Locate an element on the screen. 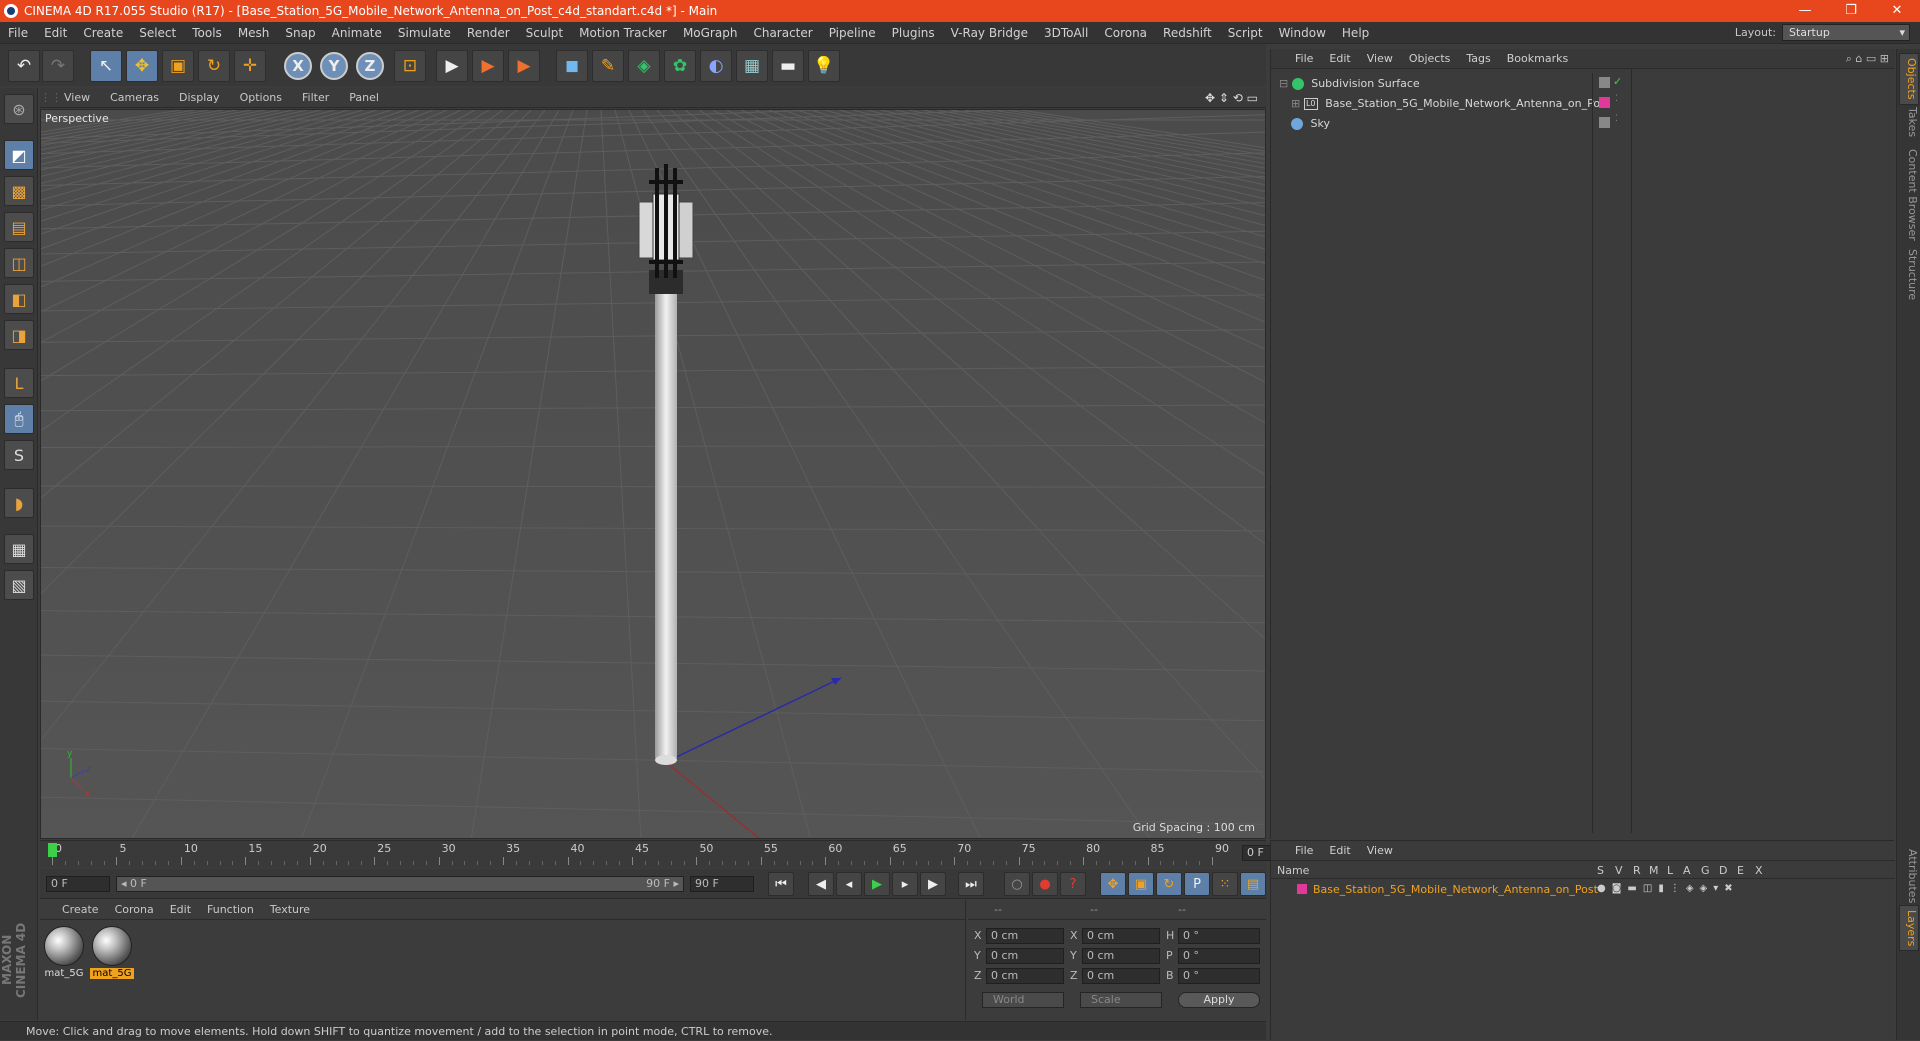  goto-end-button: ⏭ is located at coordinates (971, 884).